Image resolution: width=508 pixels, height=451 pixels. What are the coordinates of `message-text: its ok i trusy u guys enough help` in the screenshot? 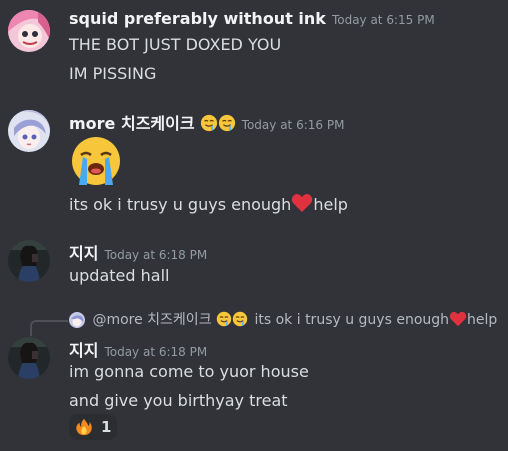 It's located at (208, 205).